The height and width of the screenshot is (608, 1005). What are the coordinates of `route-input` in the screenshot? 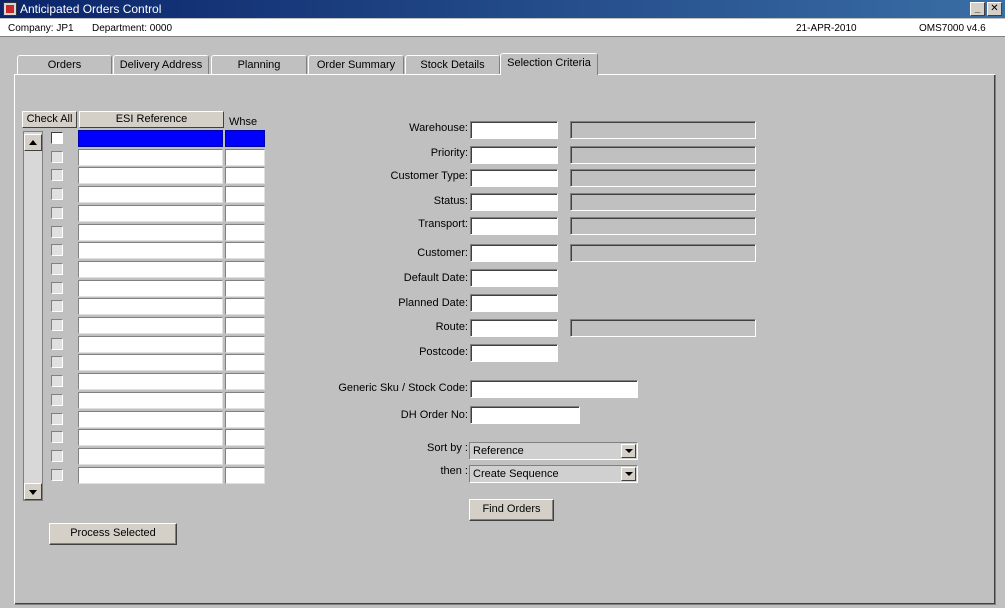 It's located at (514, 328).